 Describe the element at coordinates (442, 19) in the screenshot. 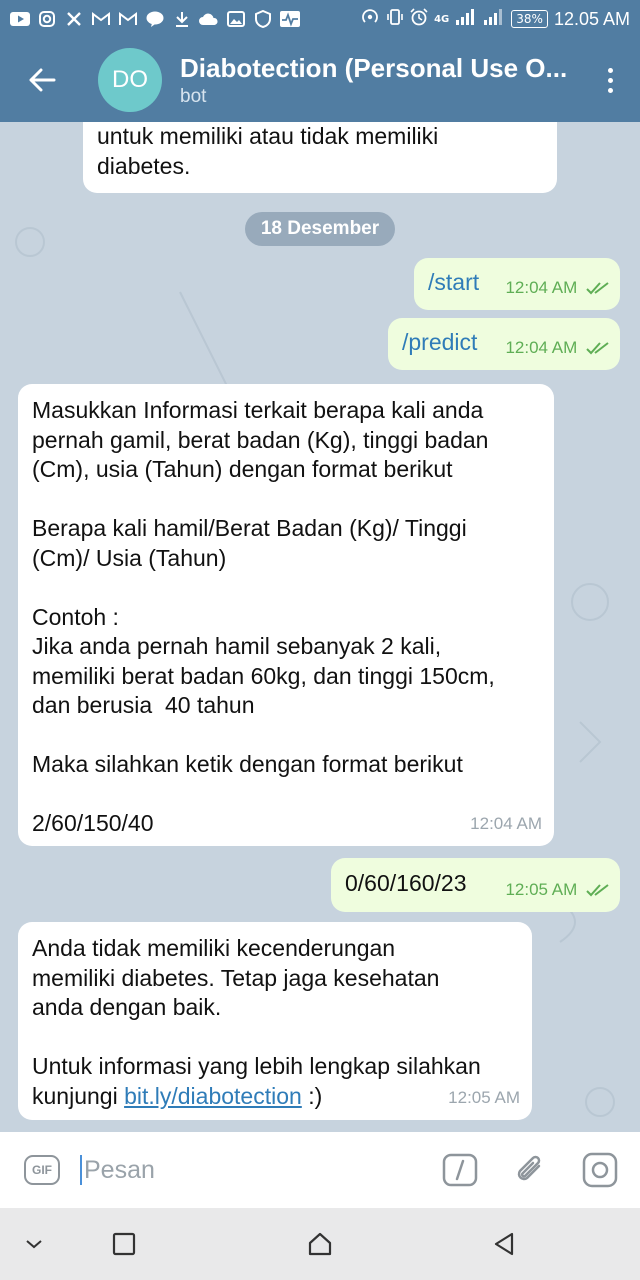

I see `network-type: 4G` at that location.